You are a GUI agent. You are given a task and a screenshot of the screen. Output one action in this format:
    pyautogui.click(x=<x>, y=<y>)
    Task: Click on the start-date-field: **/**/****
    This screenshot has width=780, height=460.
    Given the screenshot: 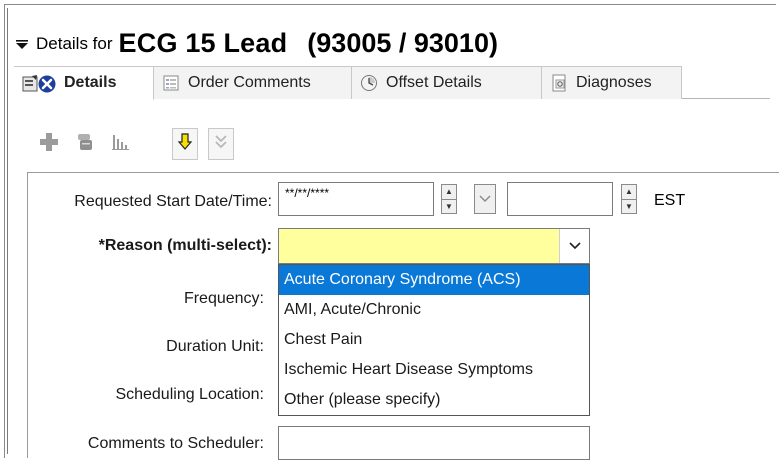 What is the action you would take?
    pyautogui.click(x=356, y=199)
    